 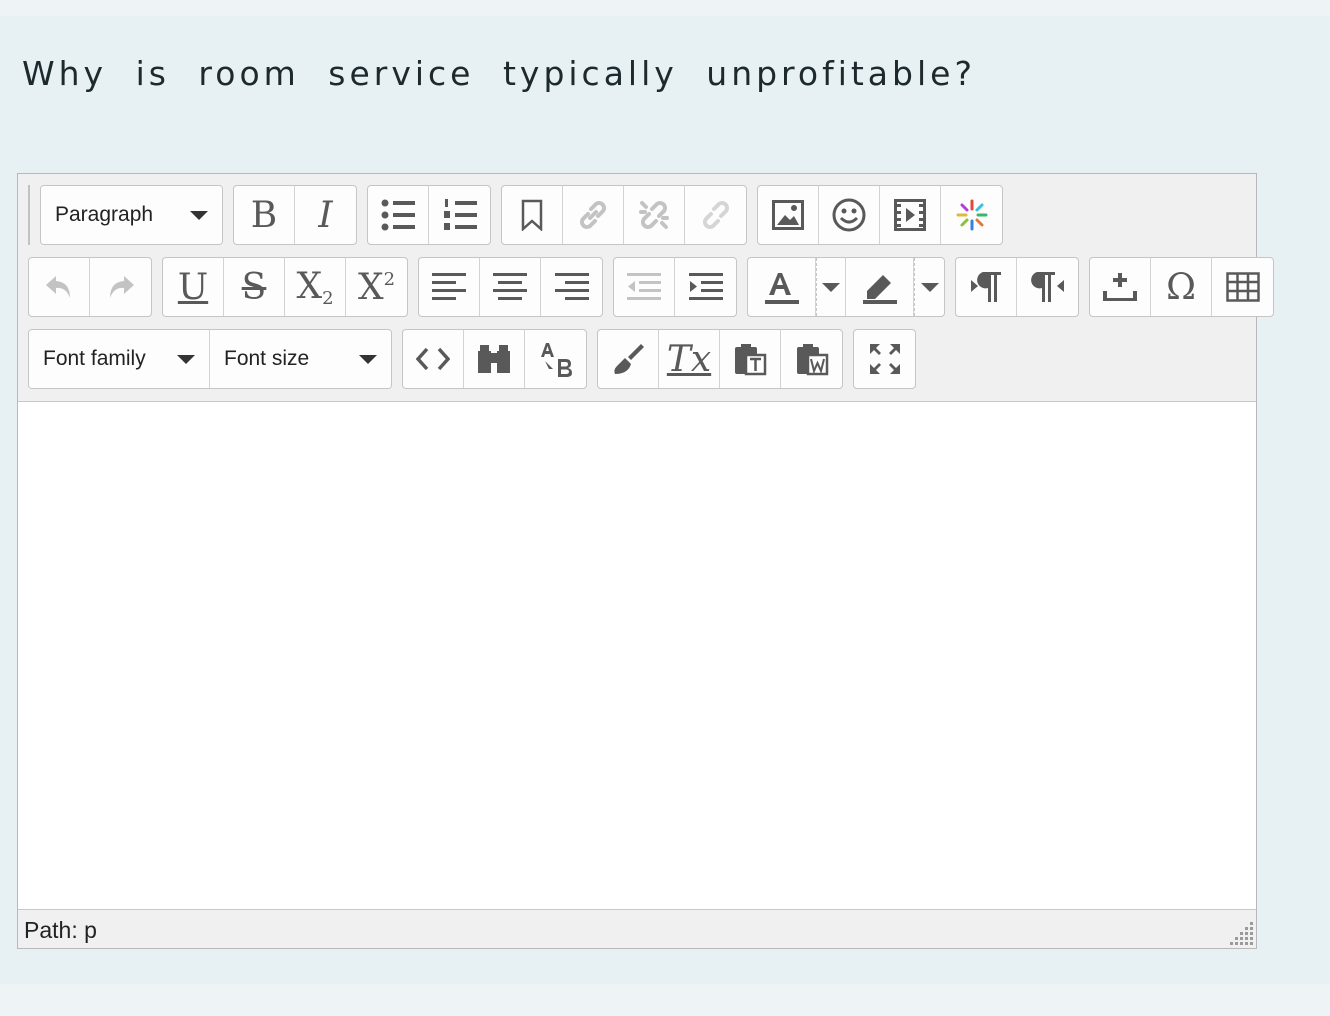 I want to click on unlink-button, so click(x=654, y=215).